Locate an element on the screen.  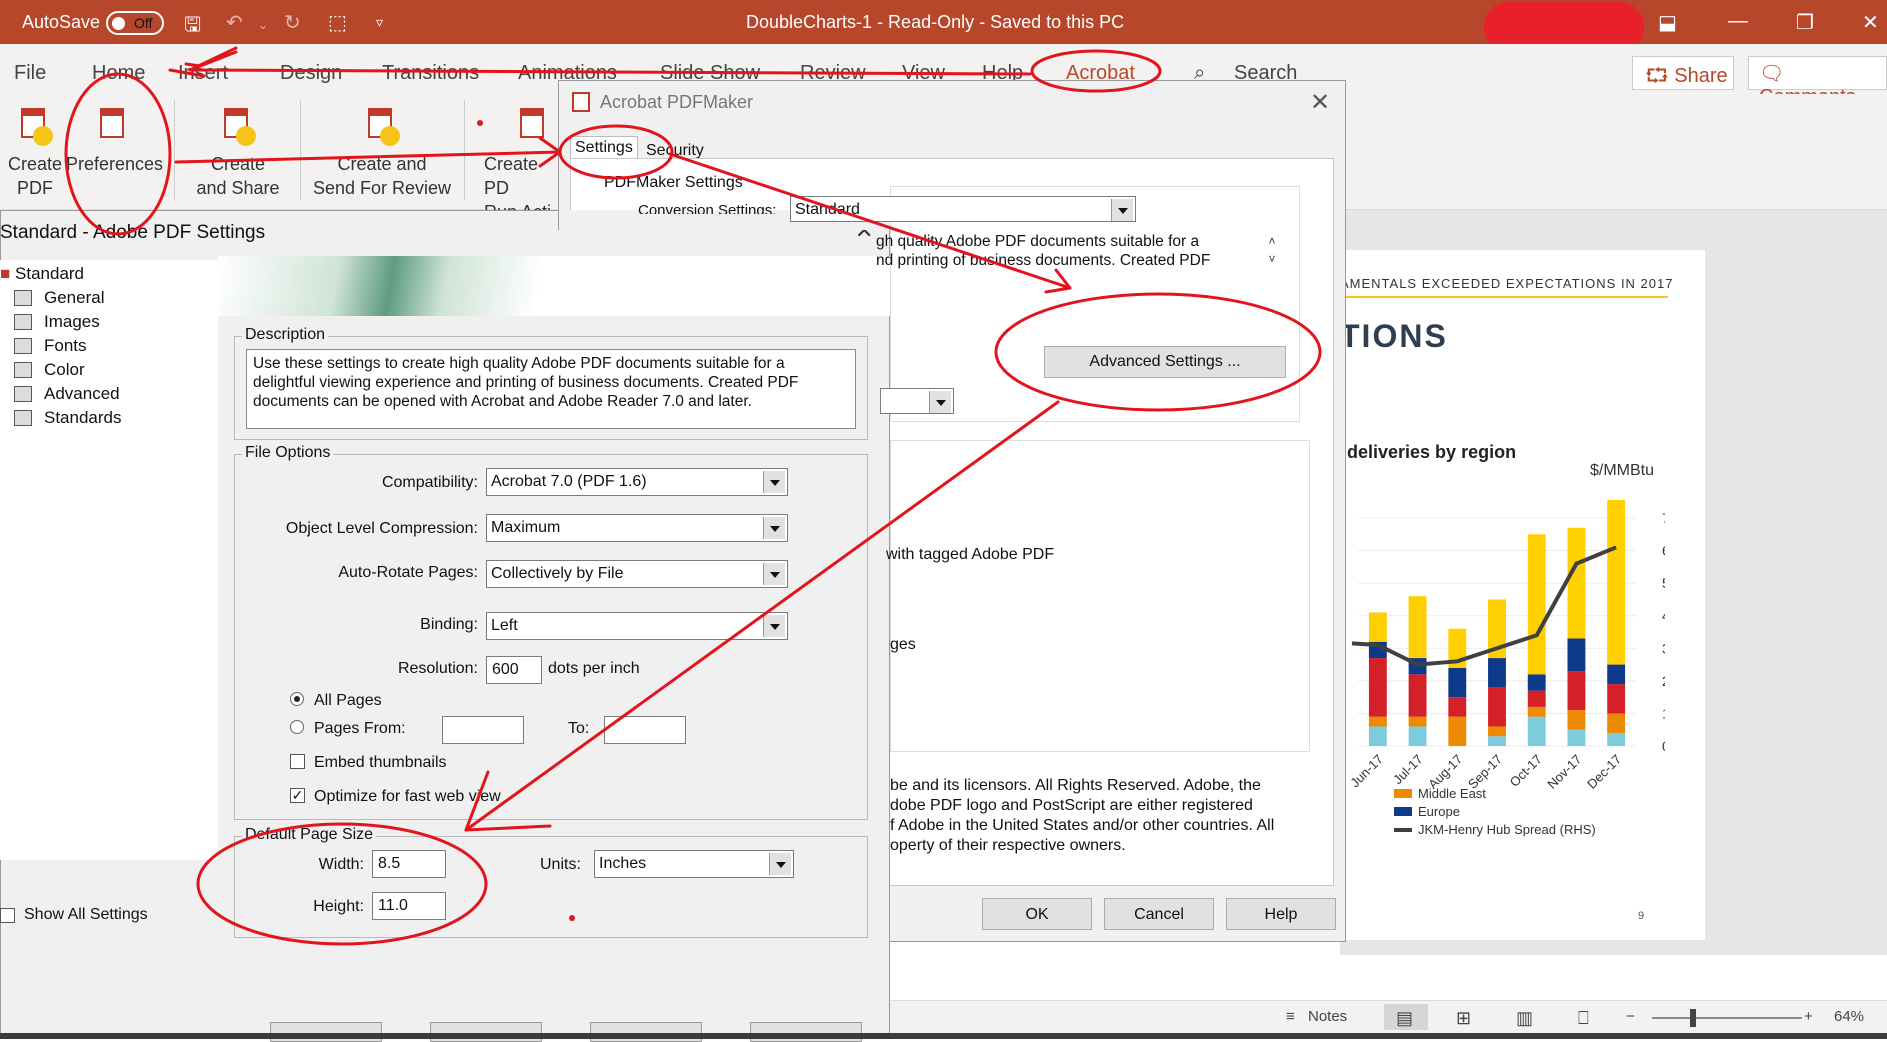
tree-item-standards: Standards is located at coordinates (83, 418).